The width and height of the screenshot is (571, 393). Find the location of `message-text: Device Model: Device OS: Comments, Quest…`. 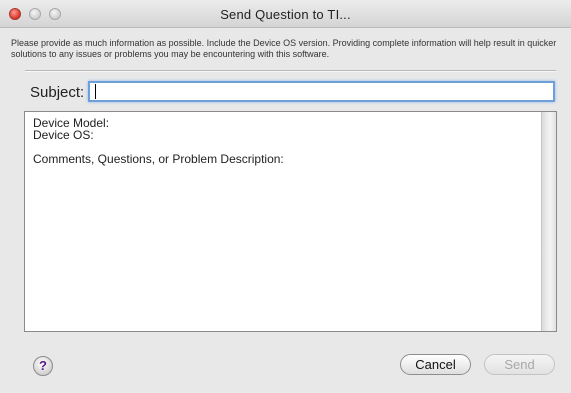

message-text: Device Model: Device OS: Comments, Quest… is located at coordinates (285, 141).